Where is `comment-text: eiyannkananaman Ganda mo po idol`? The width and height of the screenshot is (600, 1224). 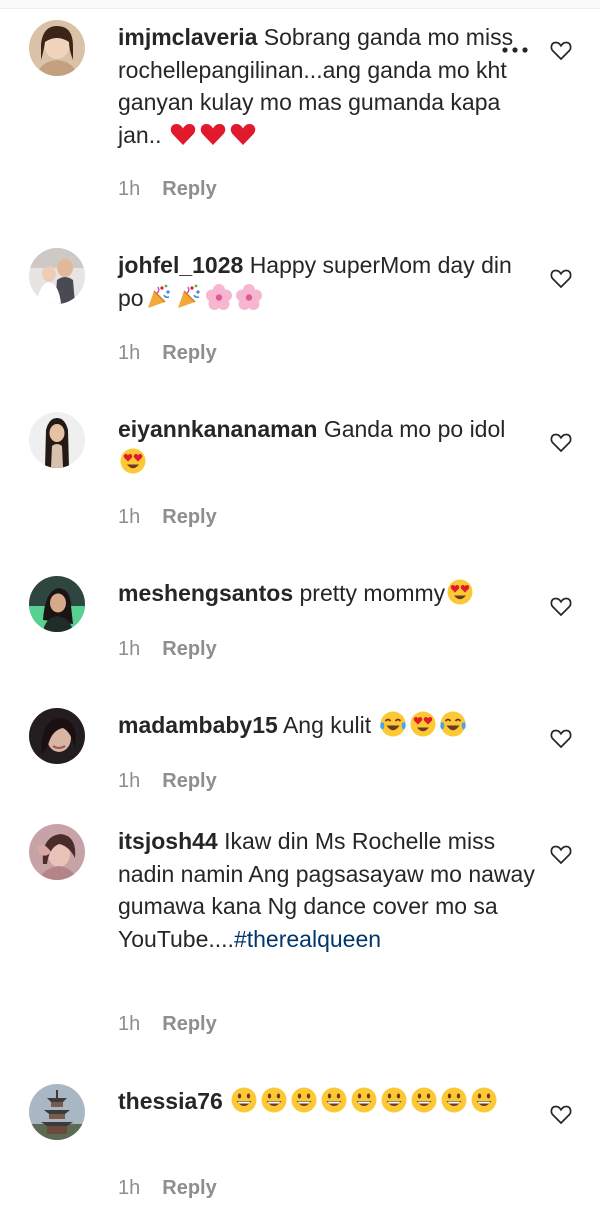
comment-text: eiyannkananaman Ganda mo po idol is located at coordinates (328, 445).